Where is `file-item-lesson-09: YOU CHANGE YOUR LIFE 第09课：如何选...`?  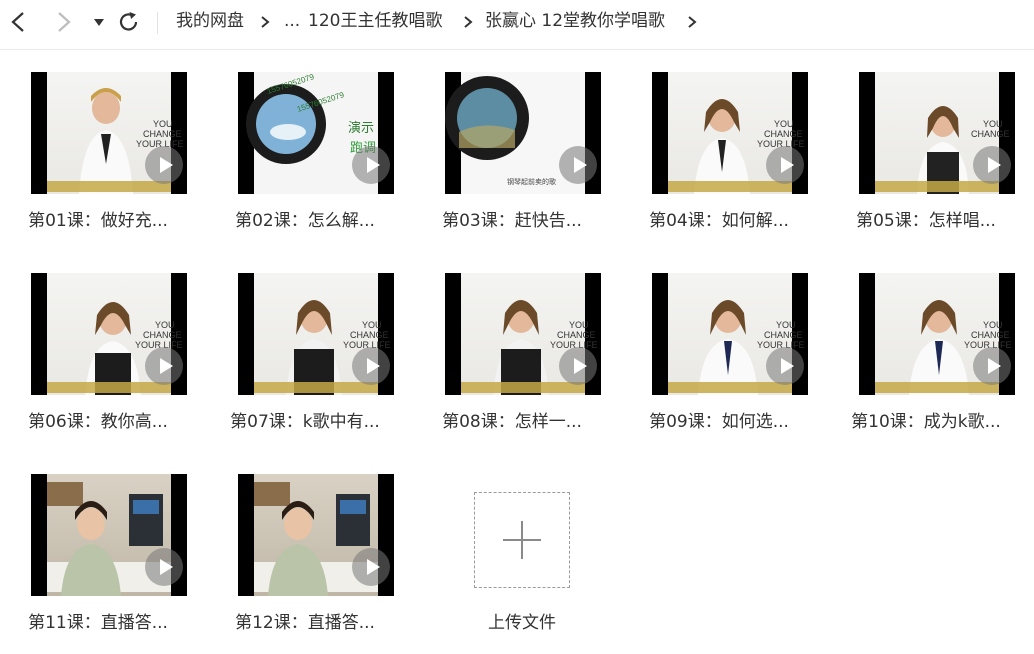 file-item-lesson-09: YOU CHANGE YOUR LIFE 第09课：如何选... is located at coordinates (716, 363).